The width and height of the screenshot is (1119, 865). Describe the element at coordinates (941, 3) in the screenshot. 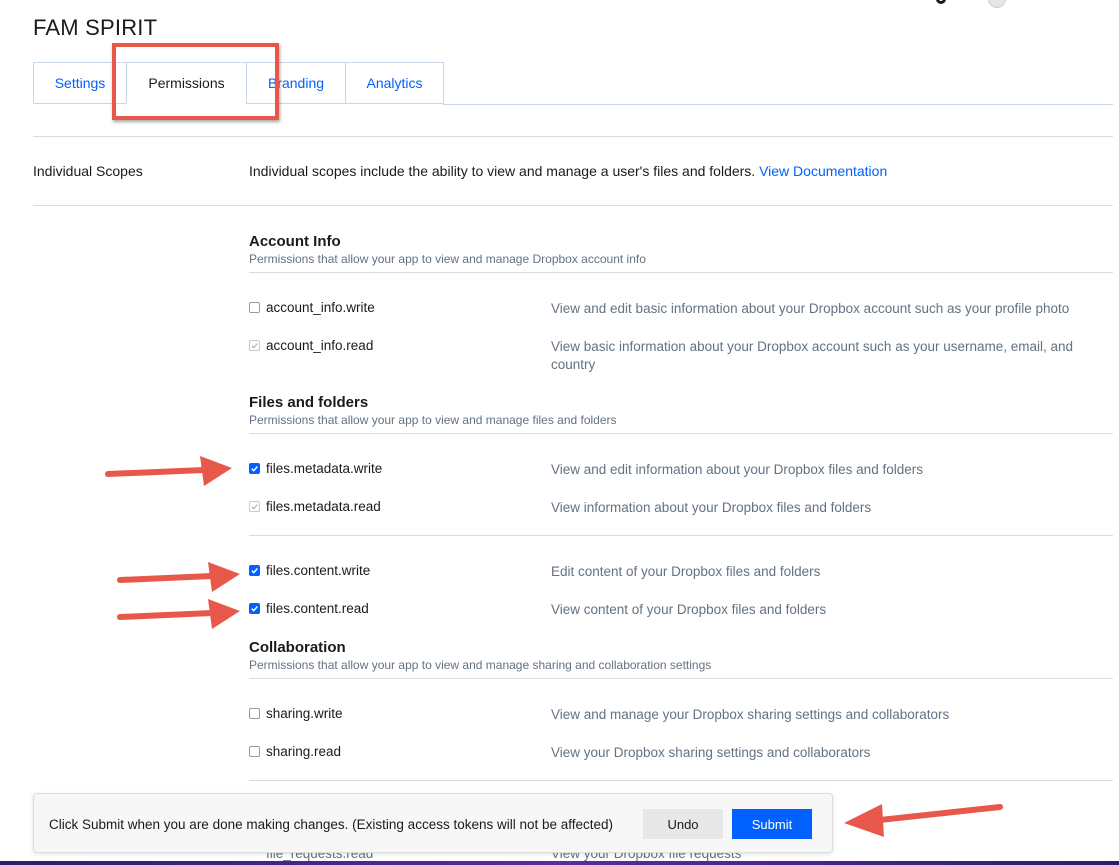

I see `gear-icon` at that location.